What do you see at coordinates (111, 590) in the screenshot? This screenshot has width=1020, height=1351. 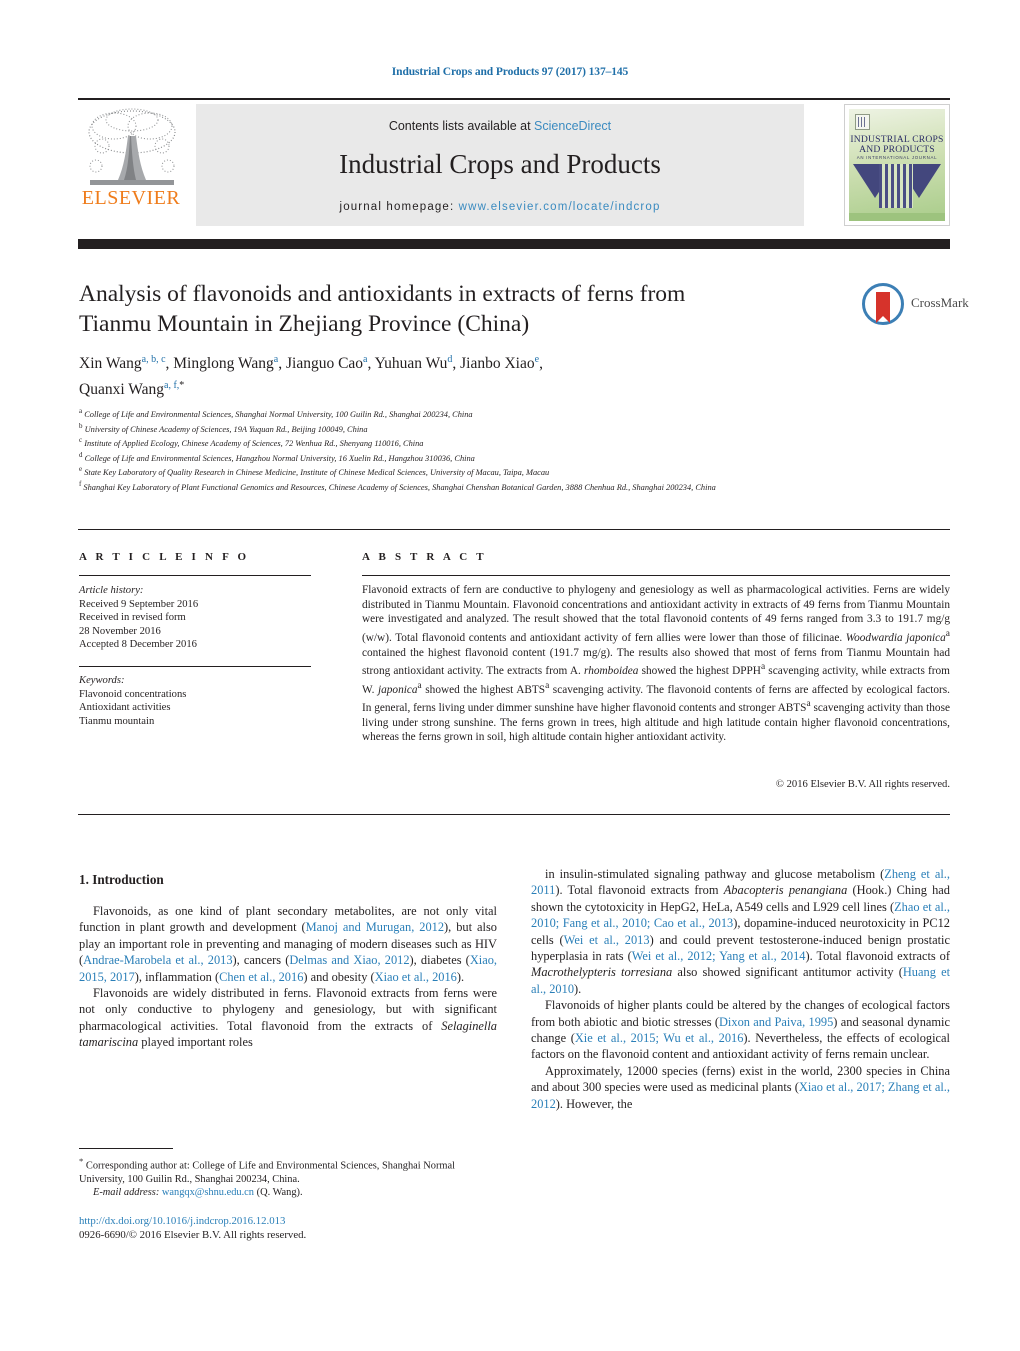 I see `article-history-label: Article history:` at bounding box center [111, 590].